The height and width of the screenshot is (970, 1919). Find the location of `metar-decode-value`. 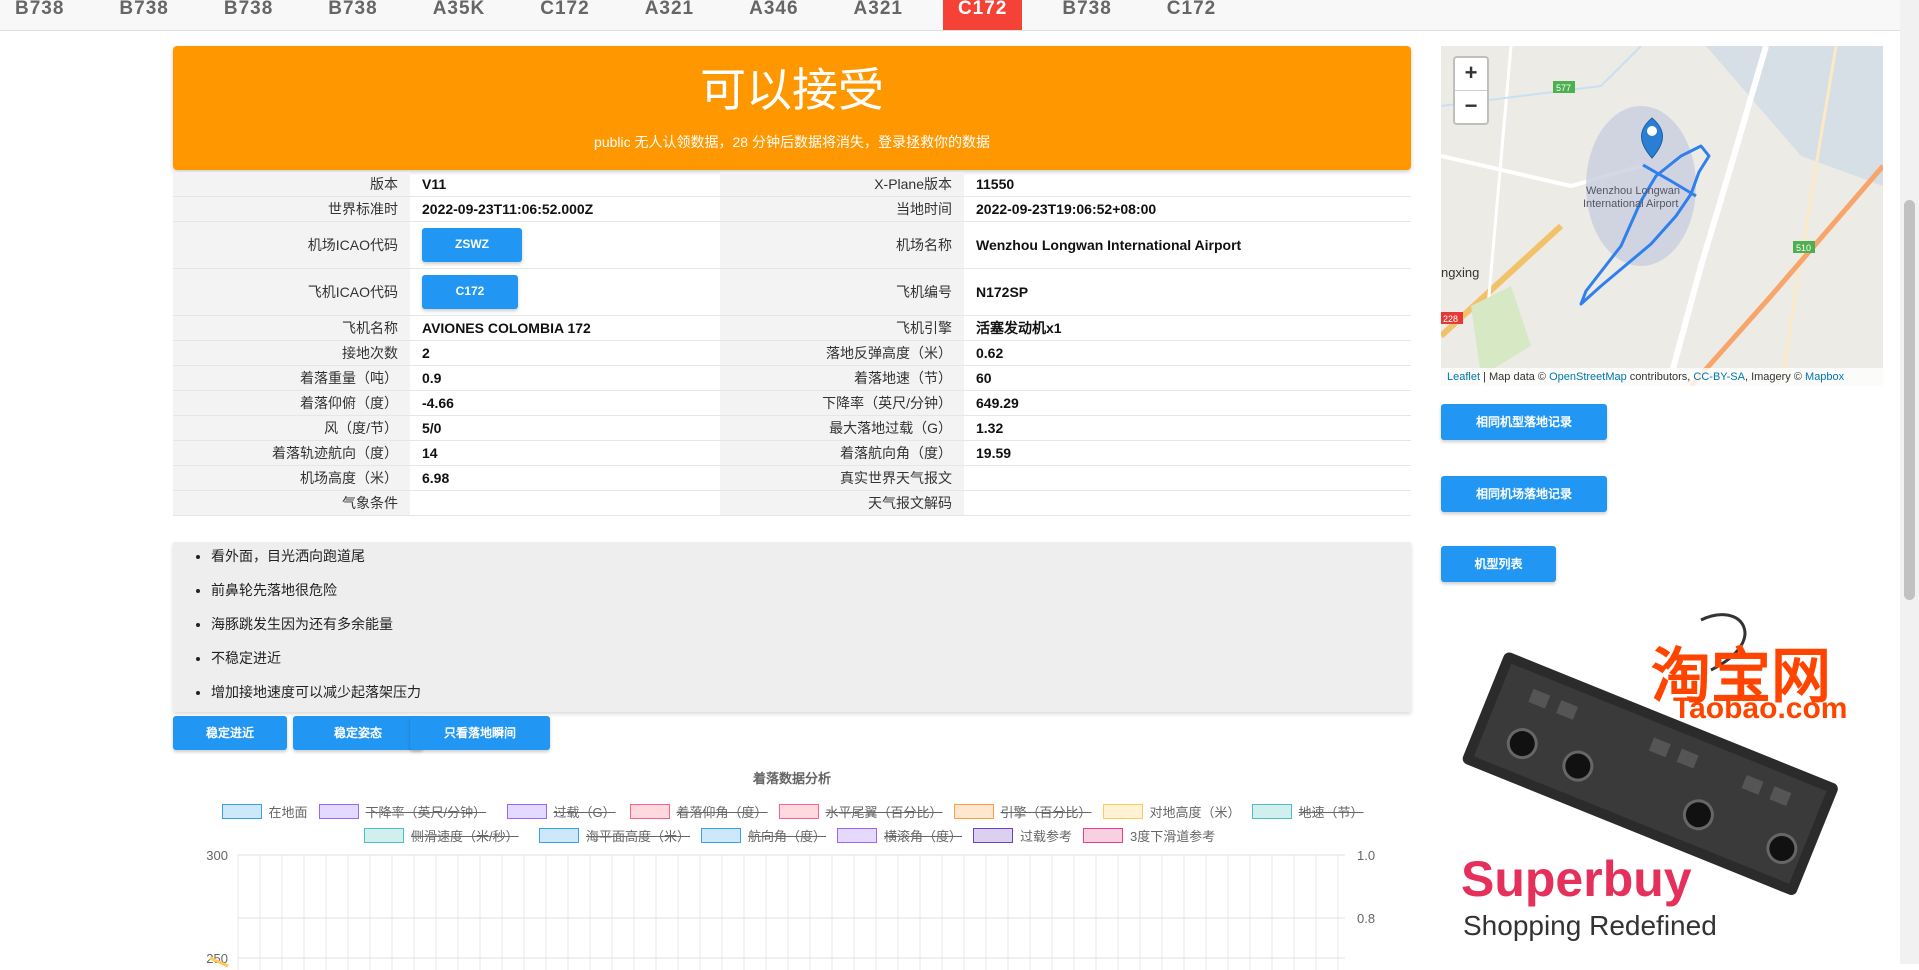

metar-decode-value is located at coordinates (1187, 503).